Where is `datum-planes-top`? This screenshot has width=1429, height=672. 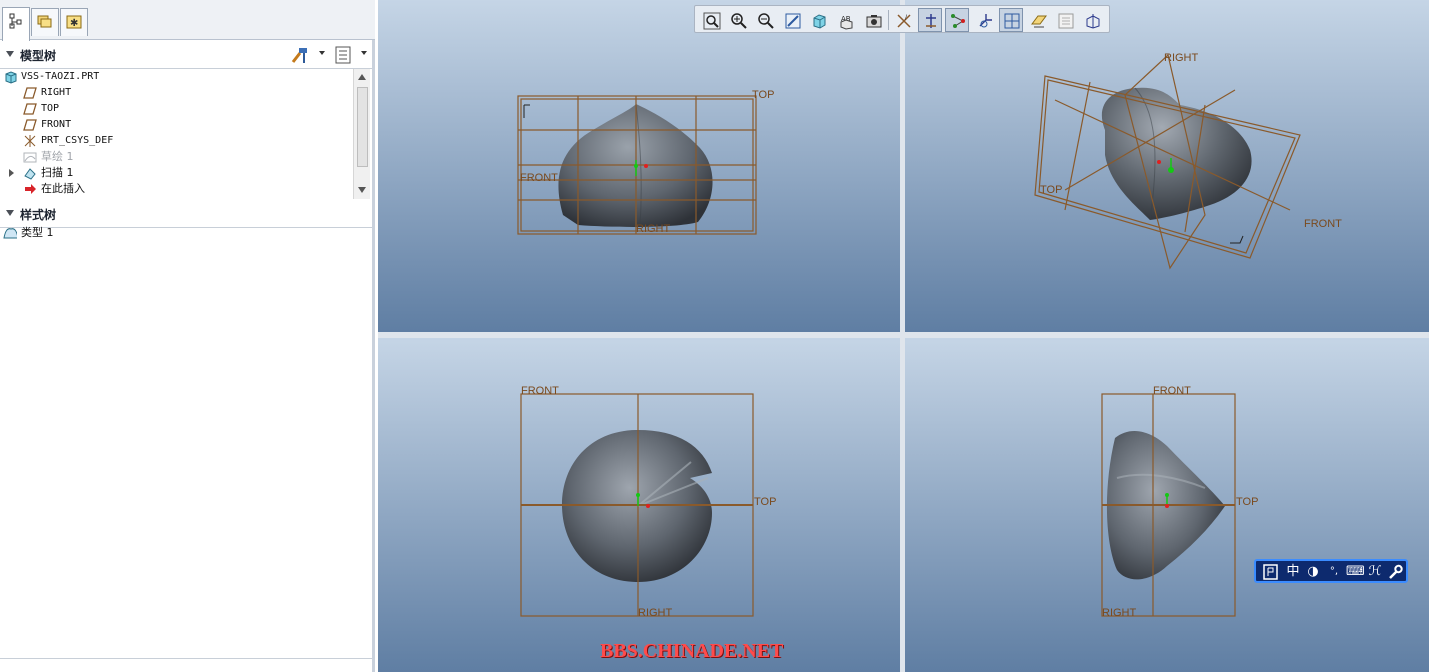
datum-planes-top is located at coordinates (637, 505).